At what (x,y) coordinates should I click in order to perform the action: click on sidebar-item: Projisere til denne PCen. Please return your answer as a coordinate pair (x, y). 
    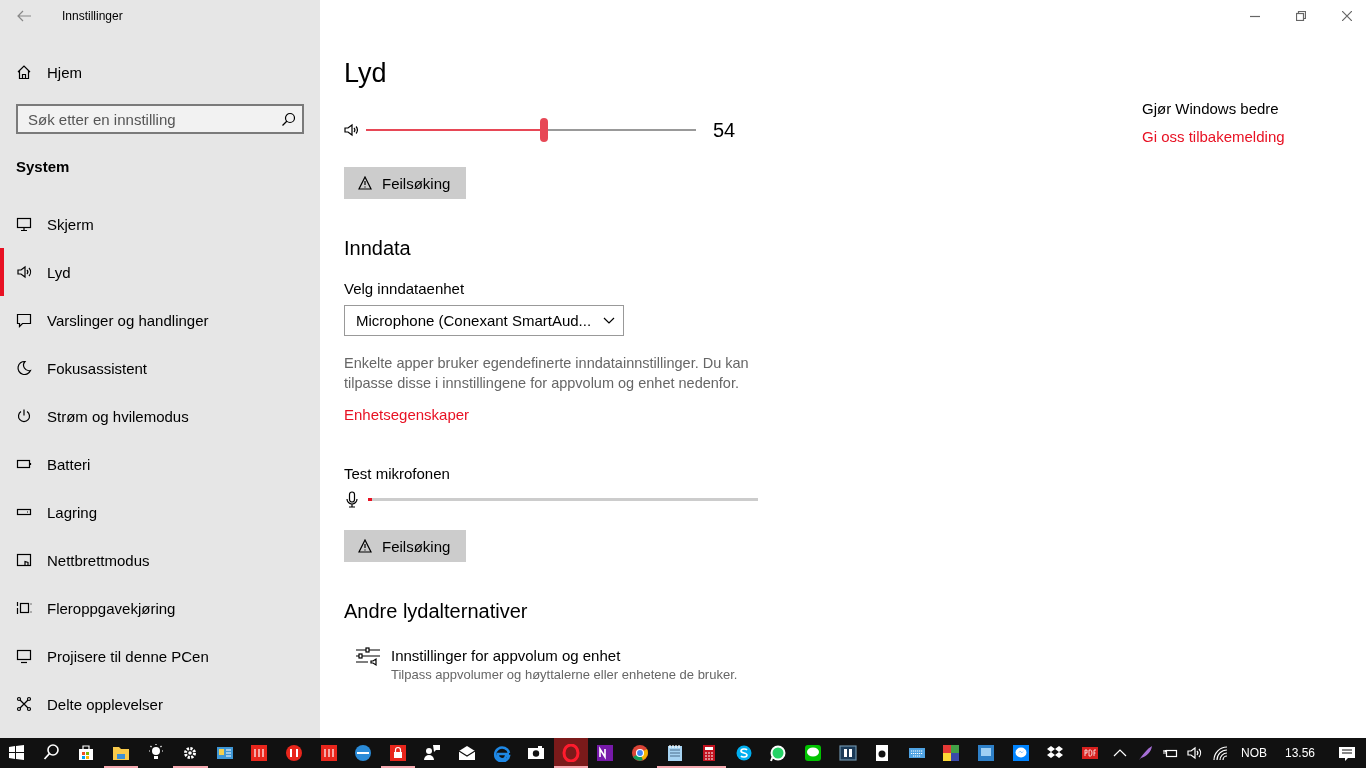
    Looking at the image, I should click on (160, 656).